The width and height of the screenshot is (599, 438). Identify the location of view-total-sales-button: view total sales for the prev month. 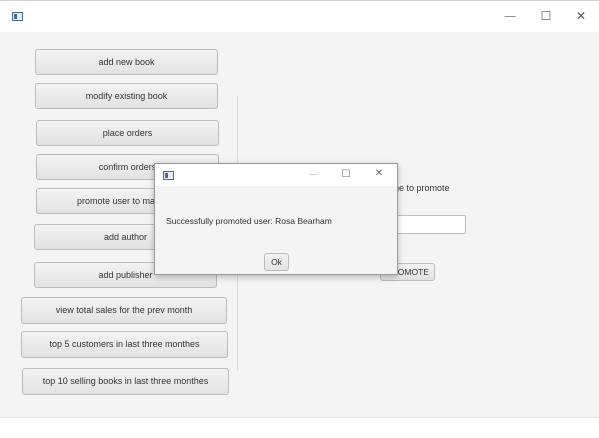
(124, 310).